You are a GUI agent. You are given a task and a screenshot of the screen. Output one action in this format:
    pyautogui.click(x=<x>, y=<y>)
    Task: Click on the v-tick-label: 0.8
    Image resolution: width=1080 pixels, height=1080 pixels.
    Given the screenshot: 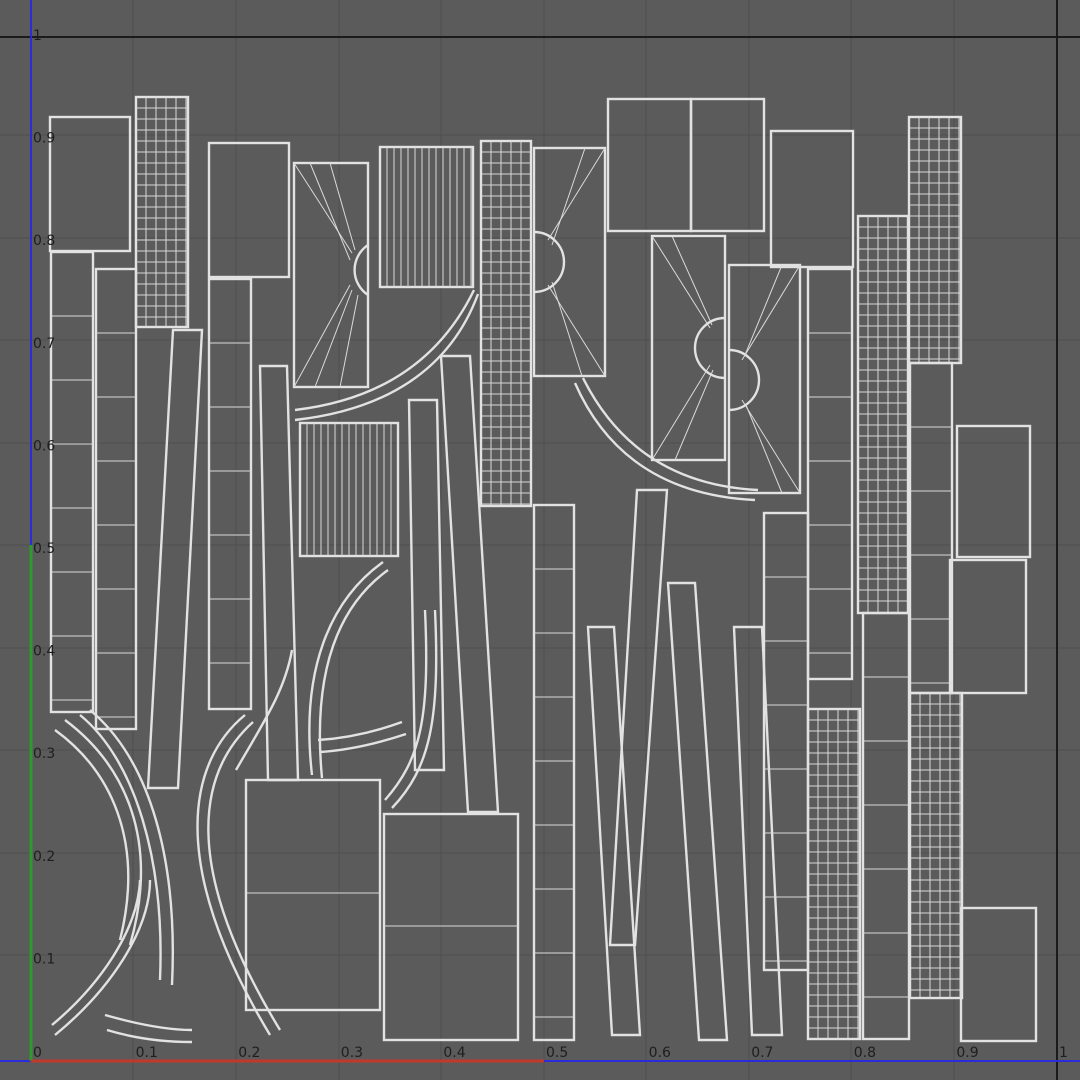 What is the action you would take?
    pyautogui.click(x=44, y=241)
    